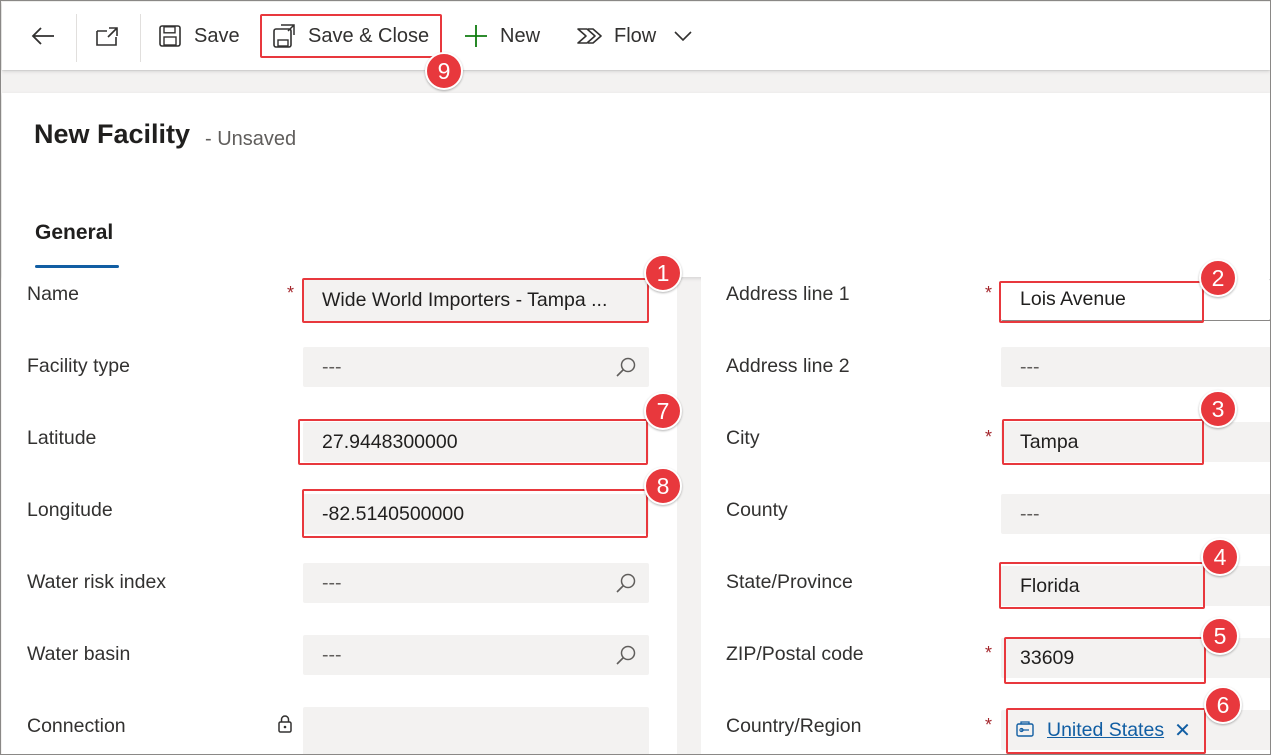  What do you see at coordinates (1105, 730) in the screenshot?
I see `country-region-link: United States` at bounding box center [1105, 730].